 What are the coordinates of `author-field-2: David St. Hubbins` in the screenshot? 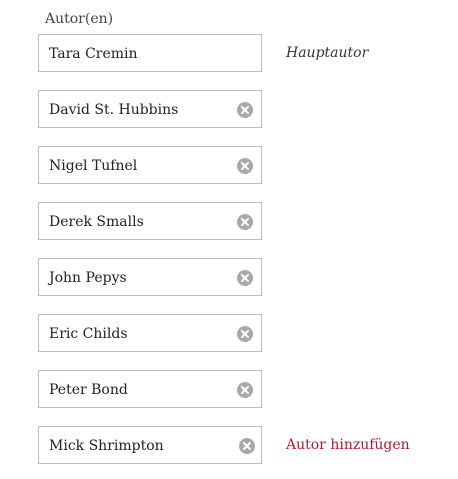 It's located at (150, 109).